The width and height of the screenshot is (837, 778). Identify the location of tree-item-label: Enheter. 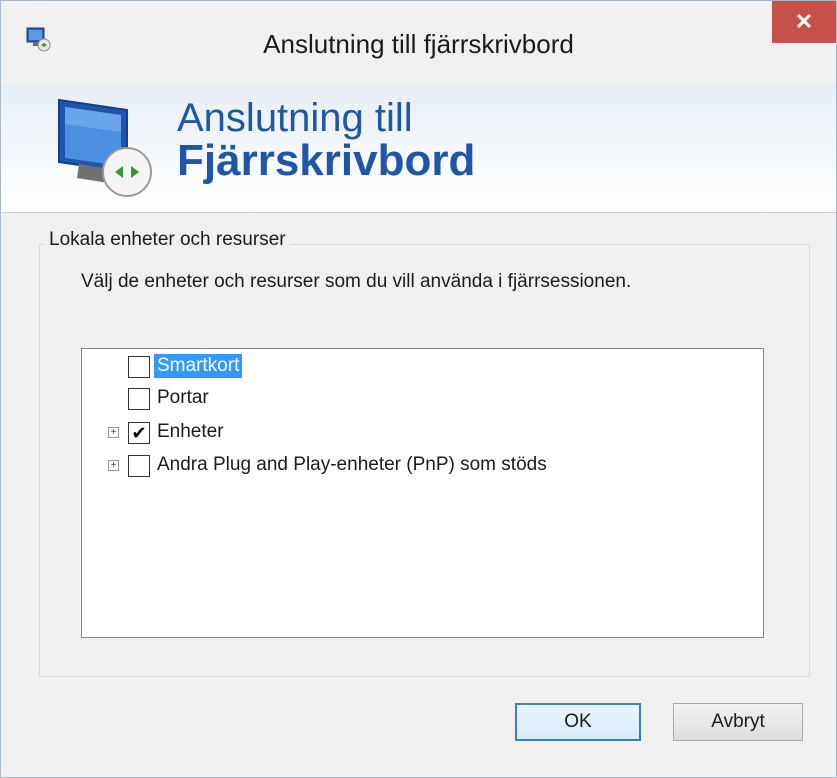
(190, 432).